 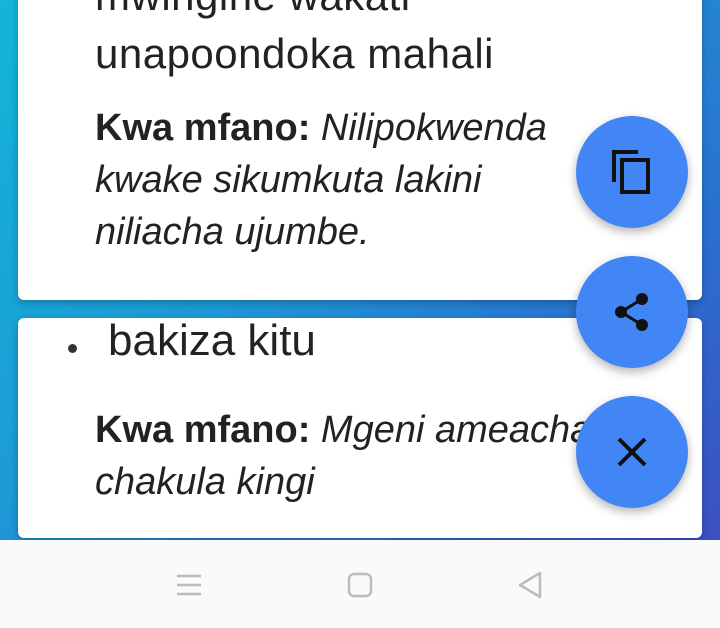 I want to click on home-button, so click(x=360, y=585).